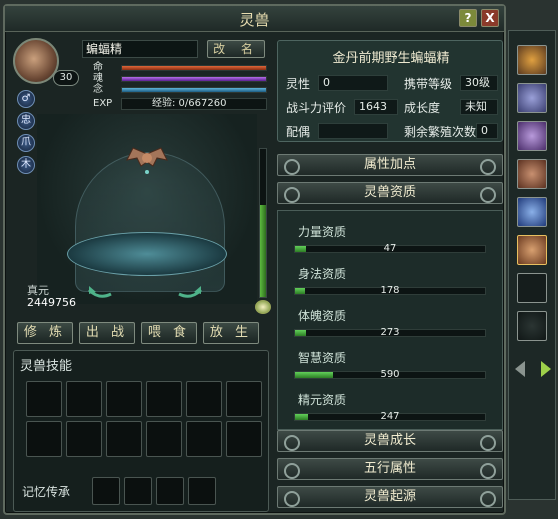  I want to click on mate-value, so click(353, 131).